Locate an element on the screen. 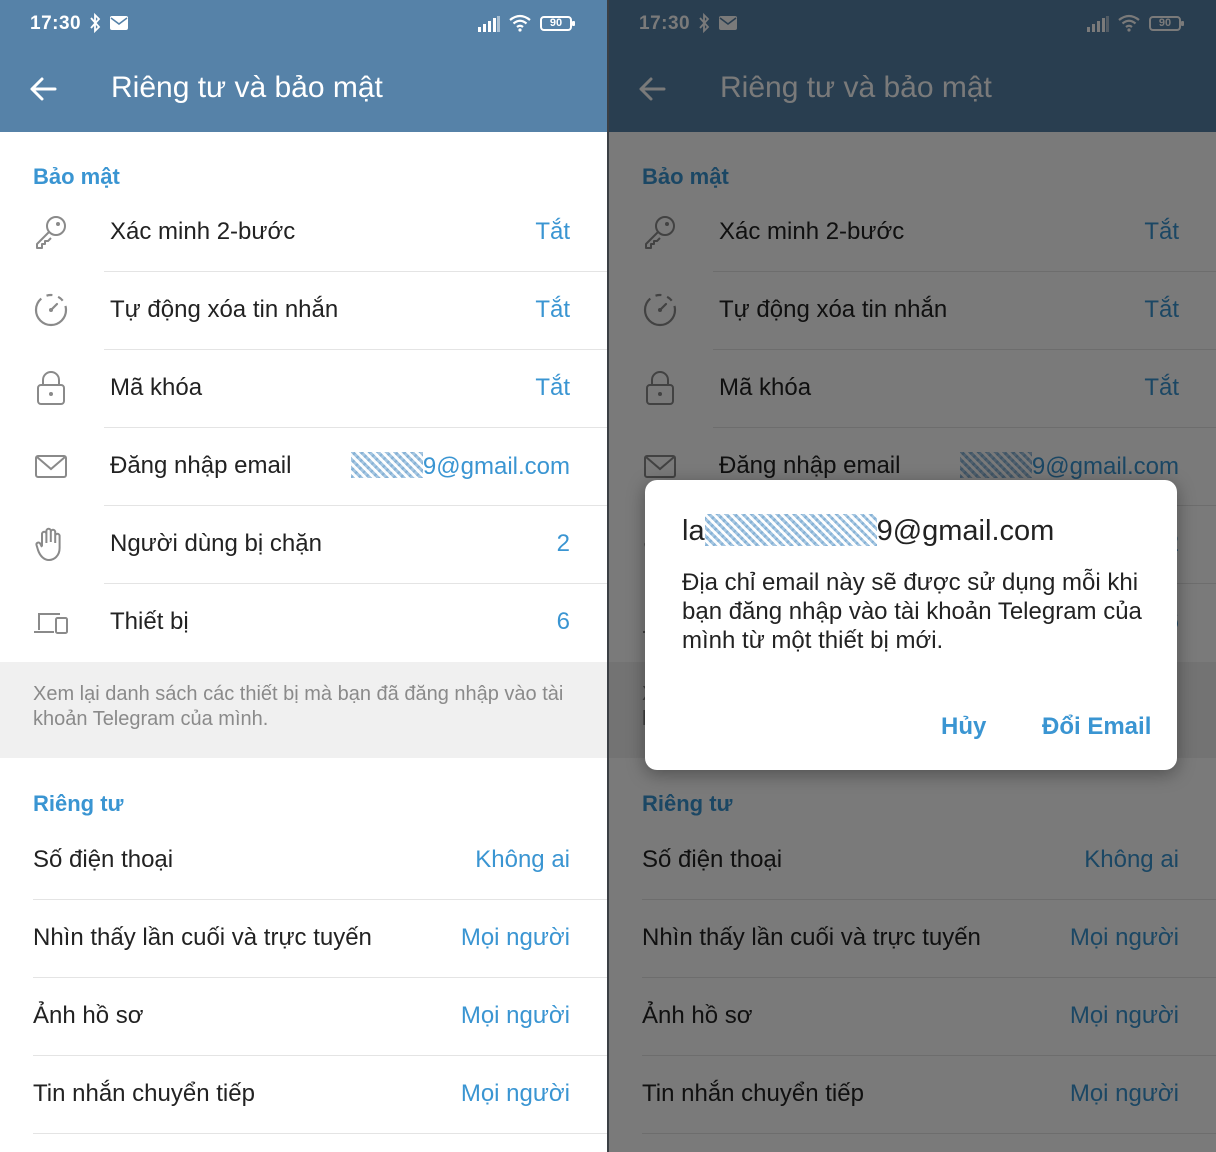  row-devices: Thiết bị 6 is located at coordinates (303, 623).